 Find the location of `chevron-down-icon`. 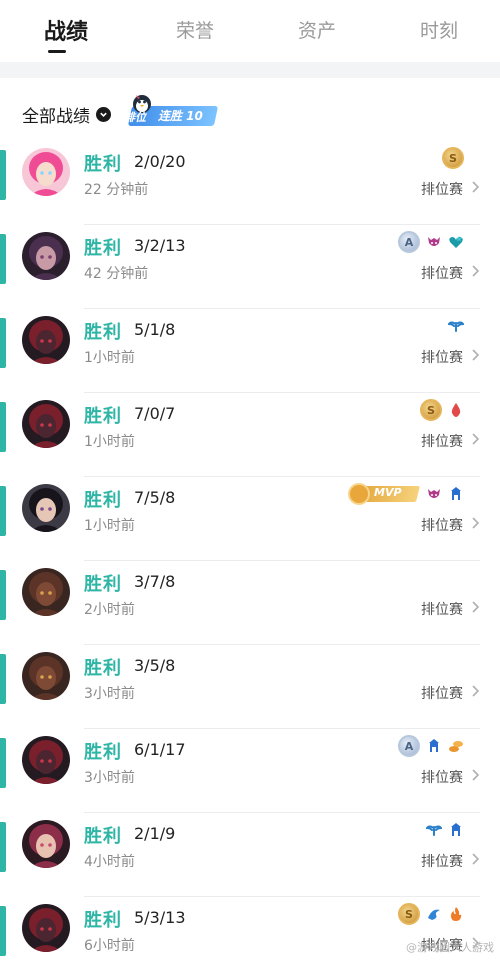

chevron-down-icon is located at coordinates (103, 114).